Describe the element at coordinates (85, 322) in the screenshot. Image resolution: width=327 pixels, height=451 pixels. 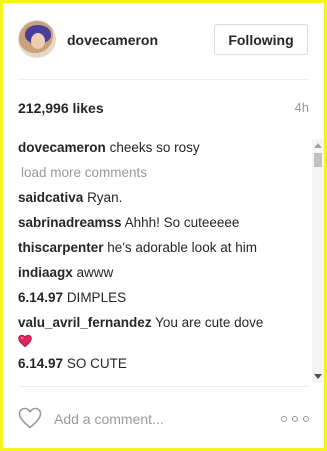
I see `comment-user: valu_avril_fernandez` at that location.